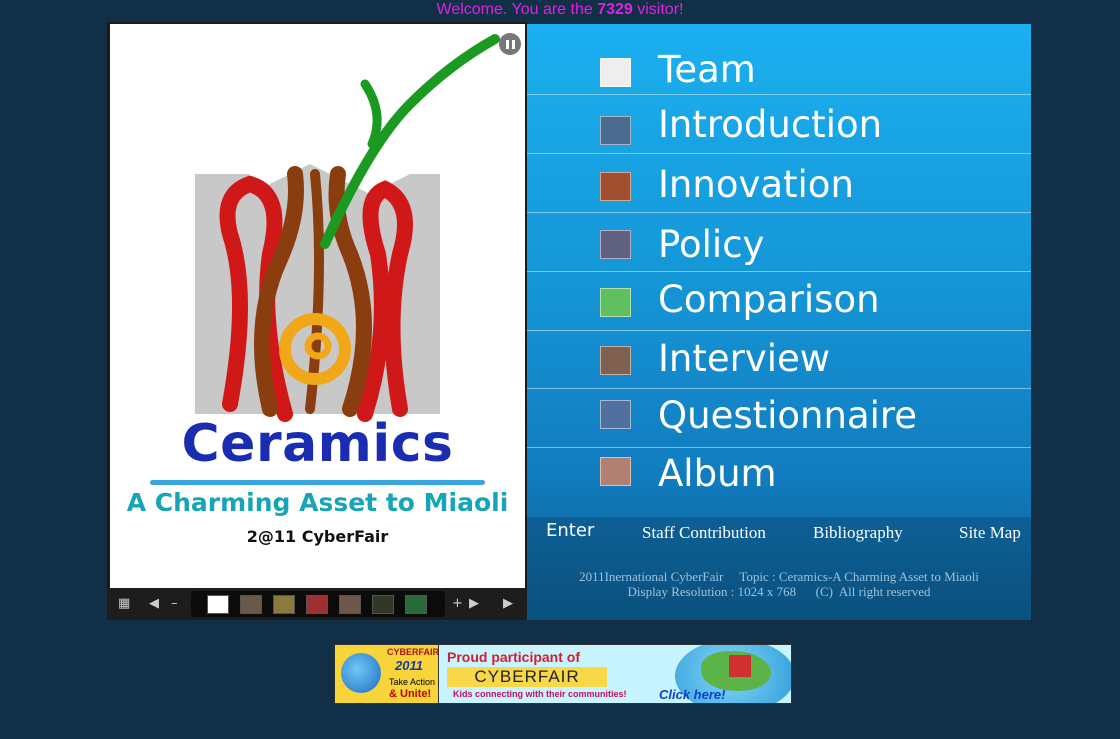 This screenshot has height=739, width=1120. What do you see at coordinates (514, 9) in the screenshot?
I see `welcome-prefix: Welcome. You are the` at bounding box center [514, 9].